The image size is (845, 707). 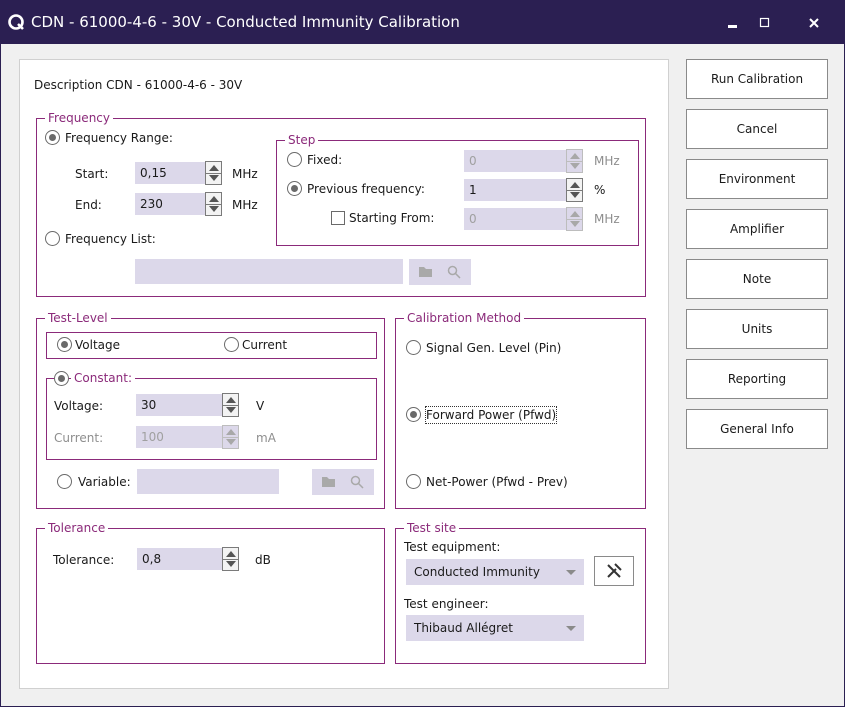 What do you see at coordinates (491, 415) in the screenshot?
I see `forward-power-label: Forward Power (Pfwd)` at bounding box center [491, 415].